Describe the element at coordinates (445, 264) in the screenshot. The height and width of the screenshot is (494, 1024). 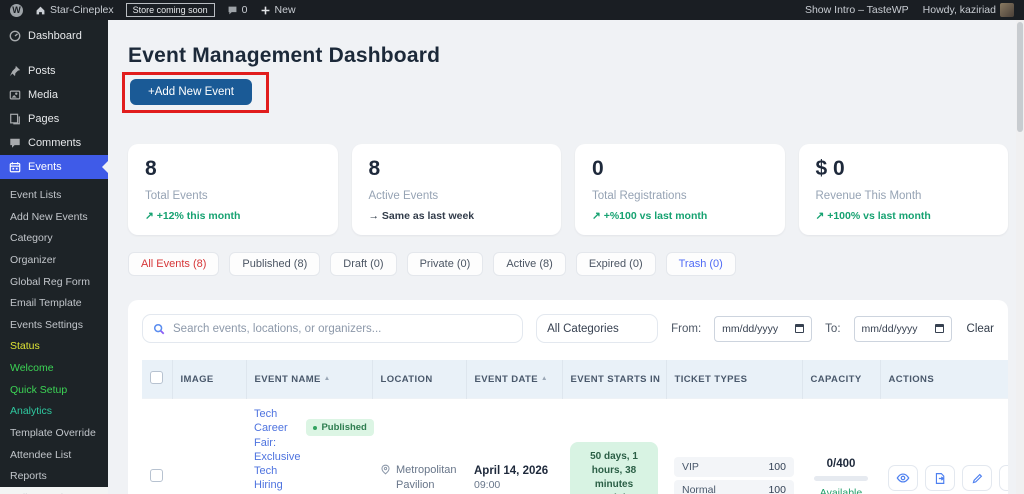
I see `filter-private: Private (0)` at that location.